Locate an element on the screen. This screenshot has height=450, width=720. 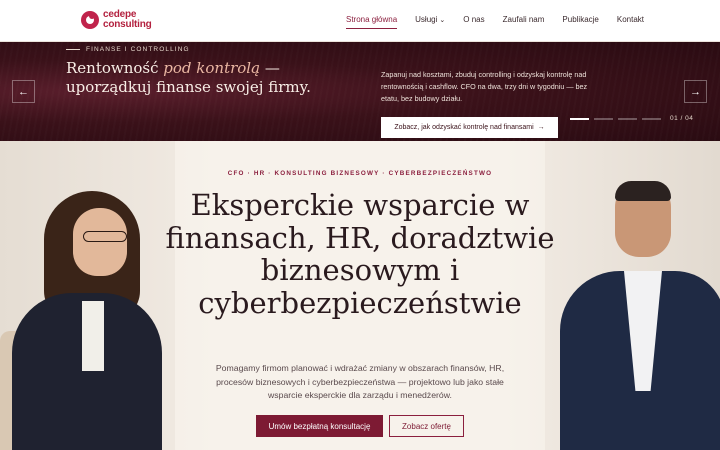
slider-dots is located at coordinates (615, 119).